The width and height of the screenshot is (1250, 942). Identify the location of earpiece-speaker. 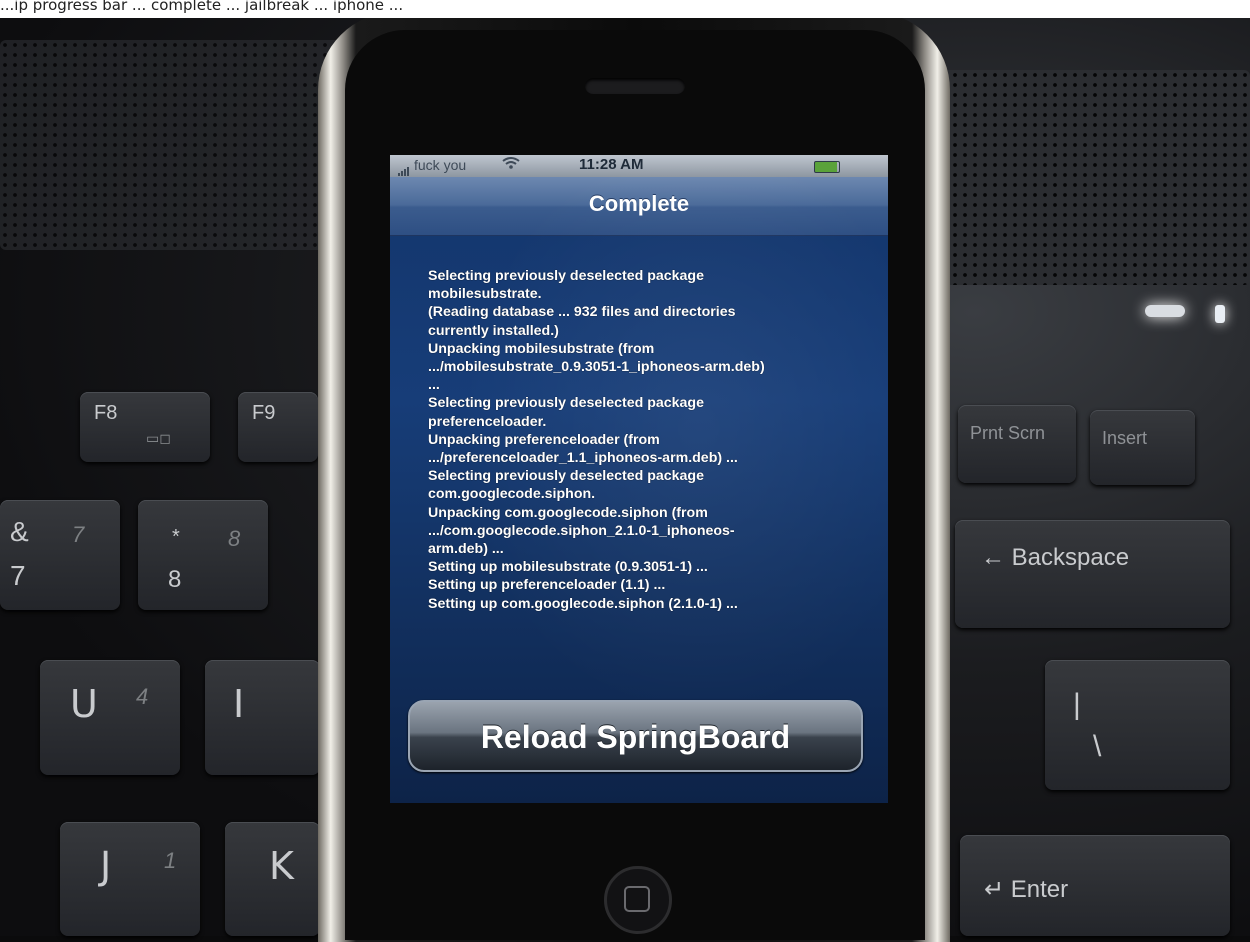
(635, 86).